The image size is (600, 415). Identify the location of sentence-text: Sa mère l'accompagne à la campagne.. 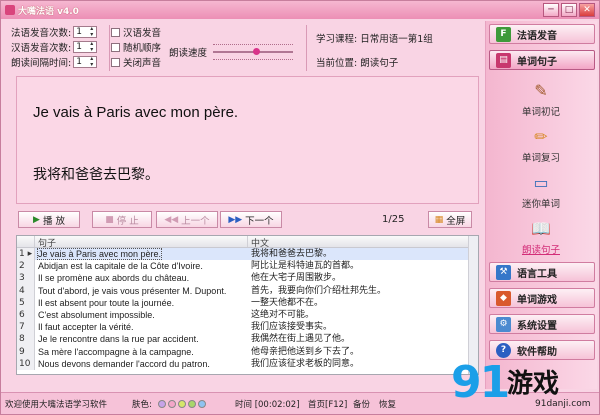
(116, 351).